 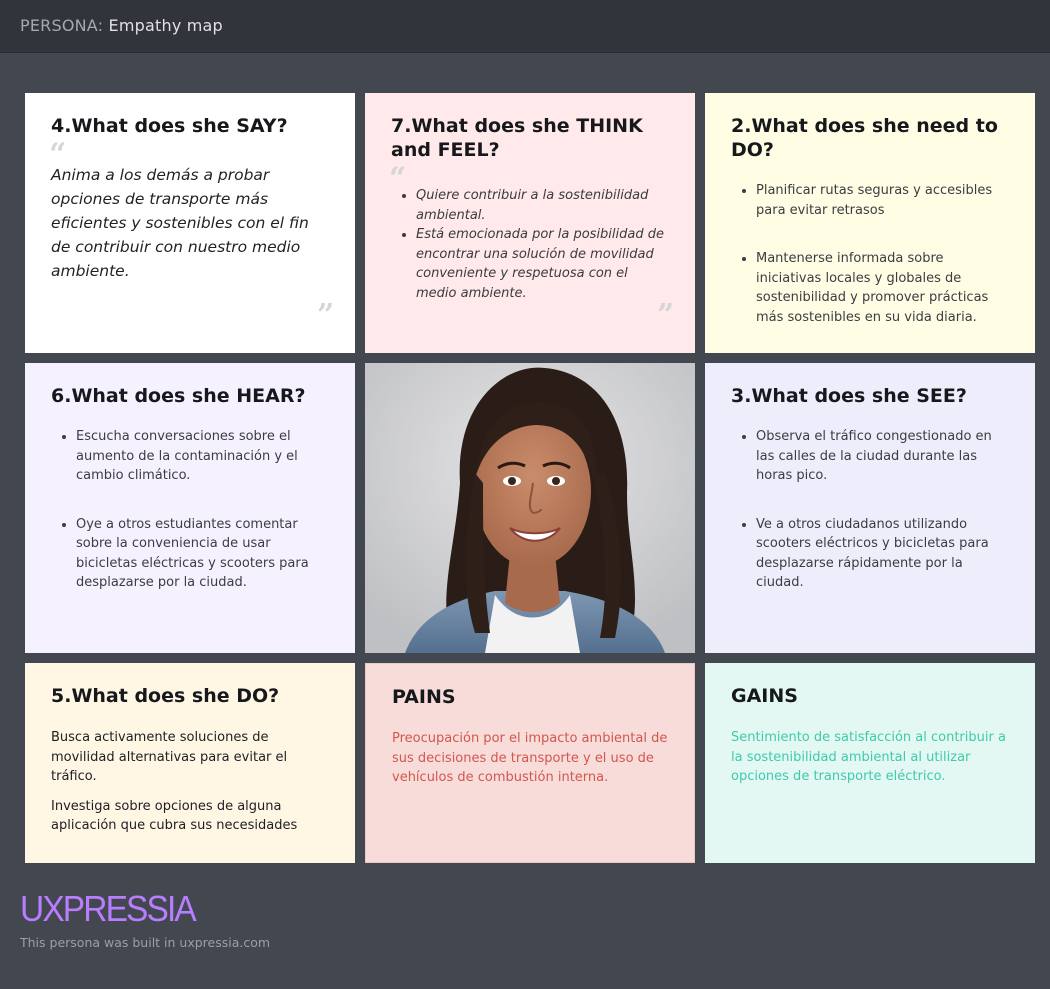 What do you see at coordinates (108, 909) in the screenshot?
I see `uxpressia-logo: UXPRESSIA` at bounding box center [108, 909].